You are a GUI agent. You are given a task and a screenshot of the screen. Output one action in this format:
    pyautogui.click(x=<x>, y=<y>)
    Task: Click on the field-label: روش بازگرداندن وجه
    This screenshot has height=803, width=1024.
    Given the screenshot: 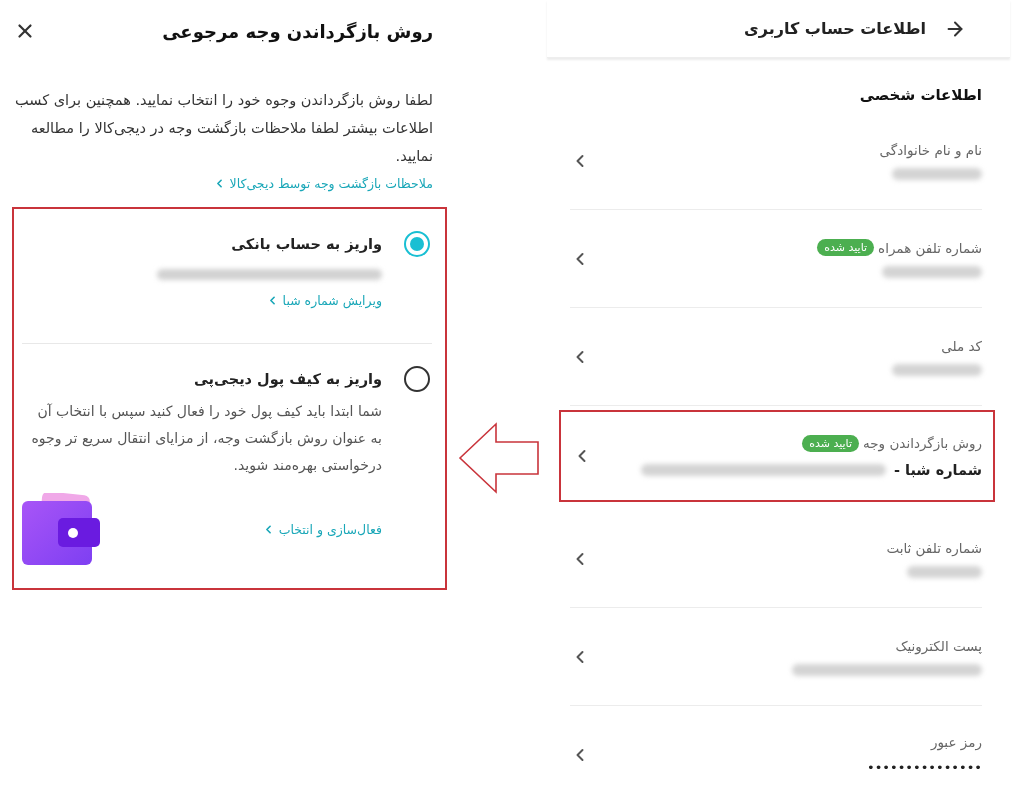 What is the action you would take?
    pyautogui.click(x=922, y=443)
    